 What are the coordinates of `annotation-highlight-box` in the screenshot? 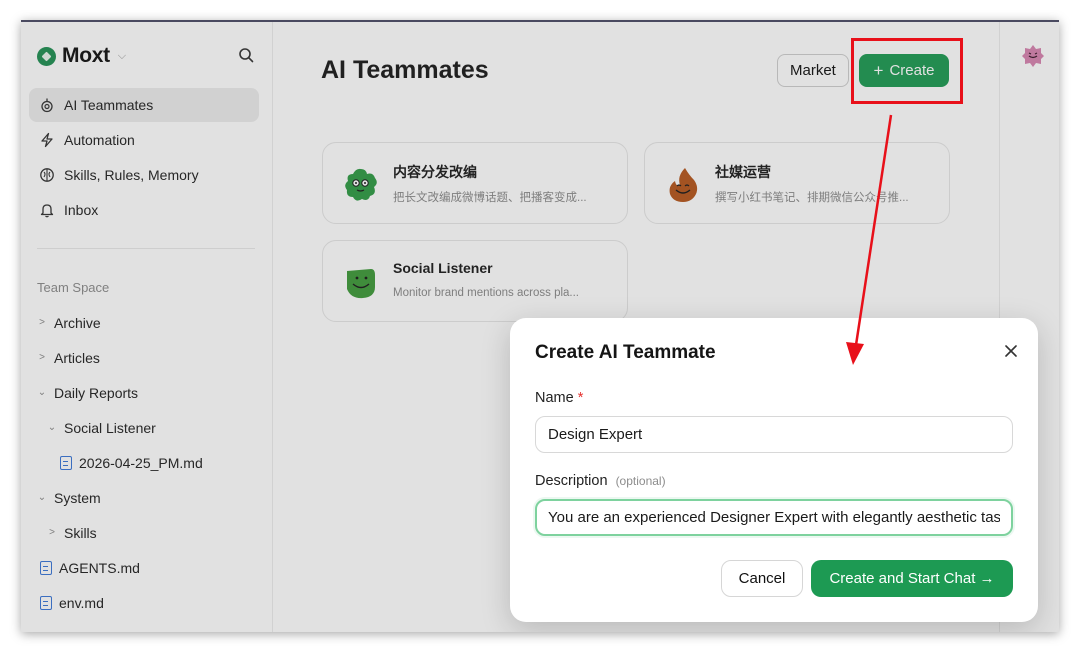 It's located at (907, 71).